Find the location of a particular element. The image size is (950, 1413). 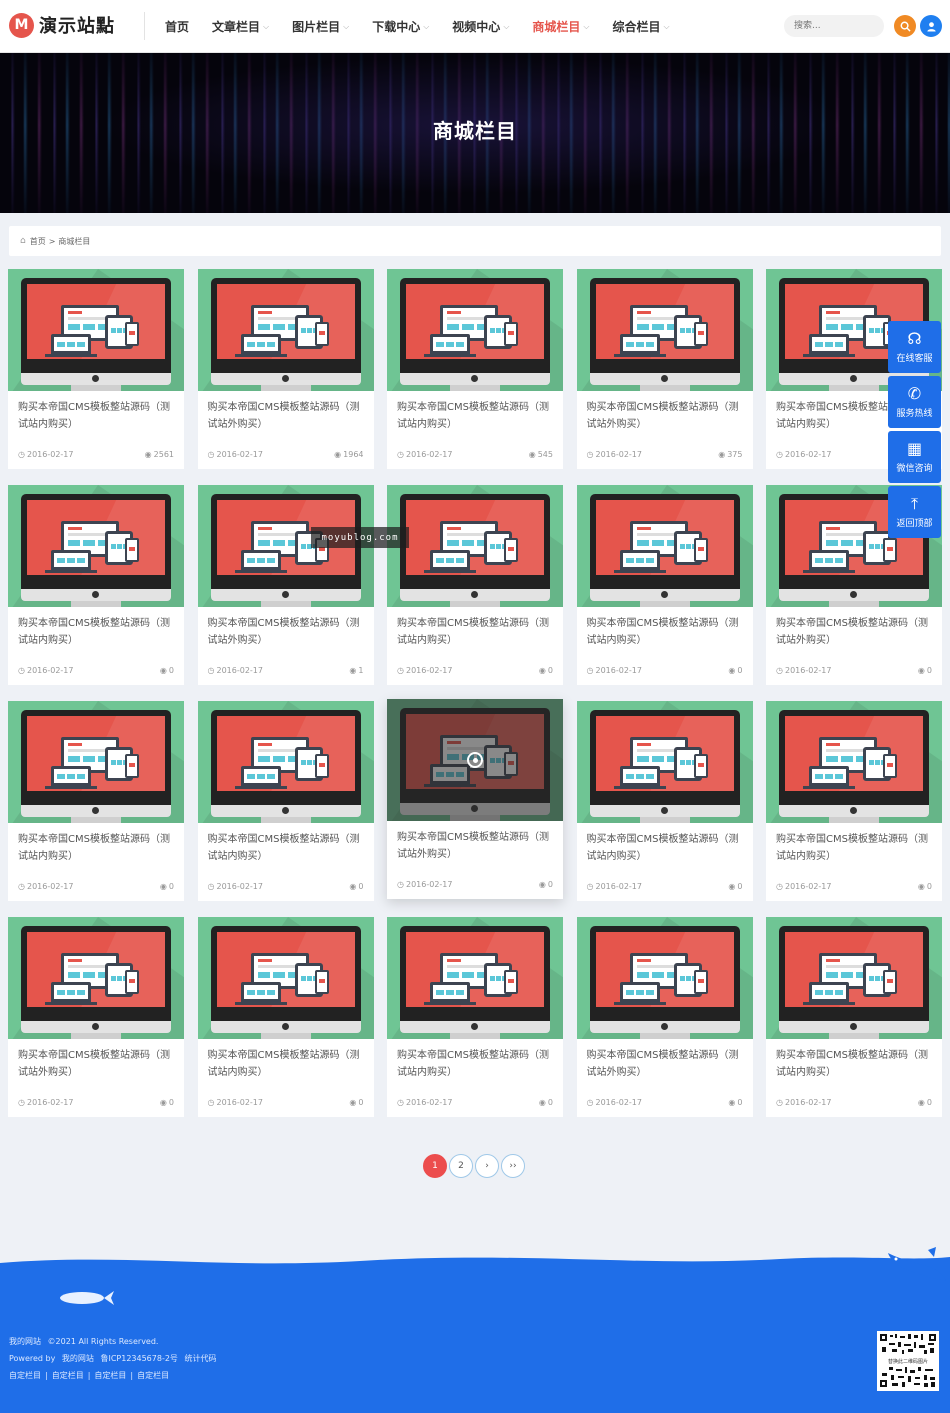

side-button-0: ☊ 在线客服 is located at coordinates (914, 347).